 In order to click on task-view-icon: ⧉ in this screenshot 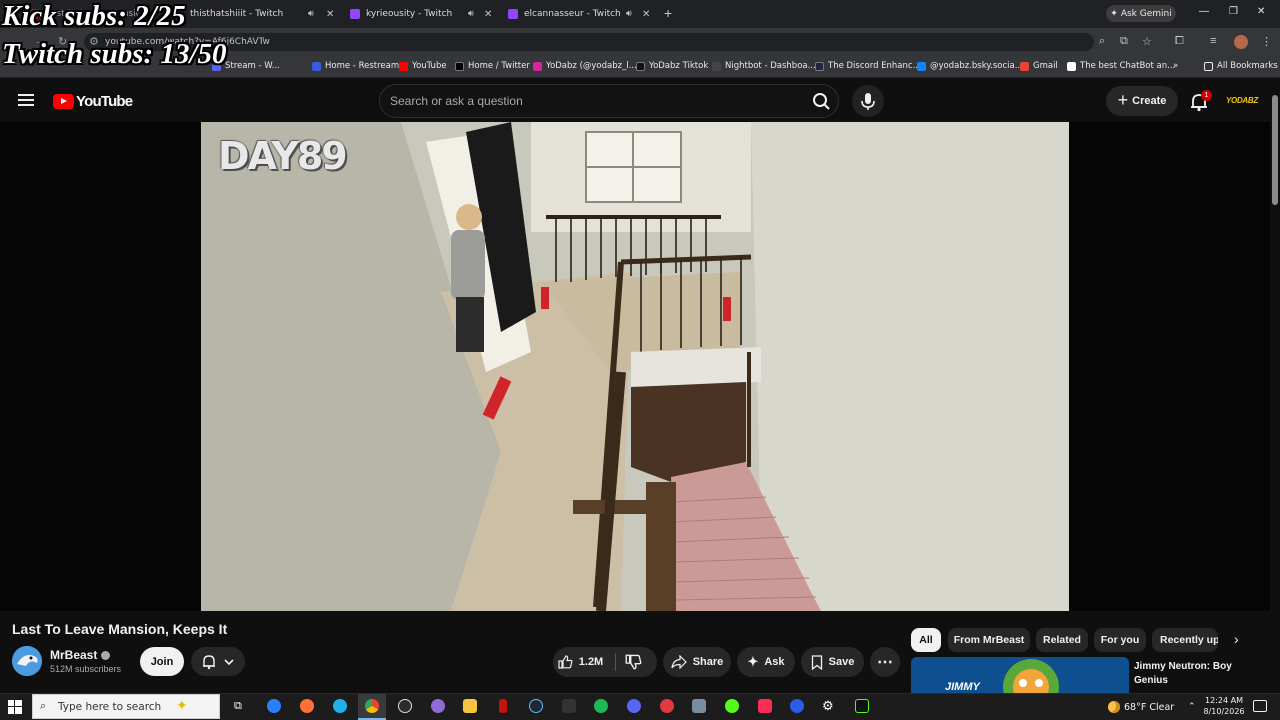, I will do `click(238, 706)`.